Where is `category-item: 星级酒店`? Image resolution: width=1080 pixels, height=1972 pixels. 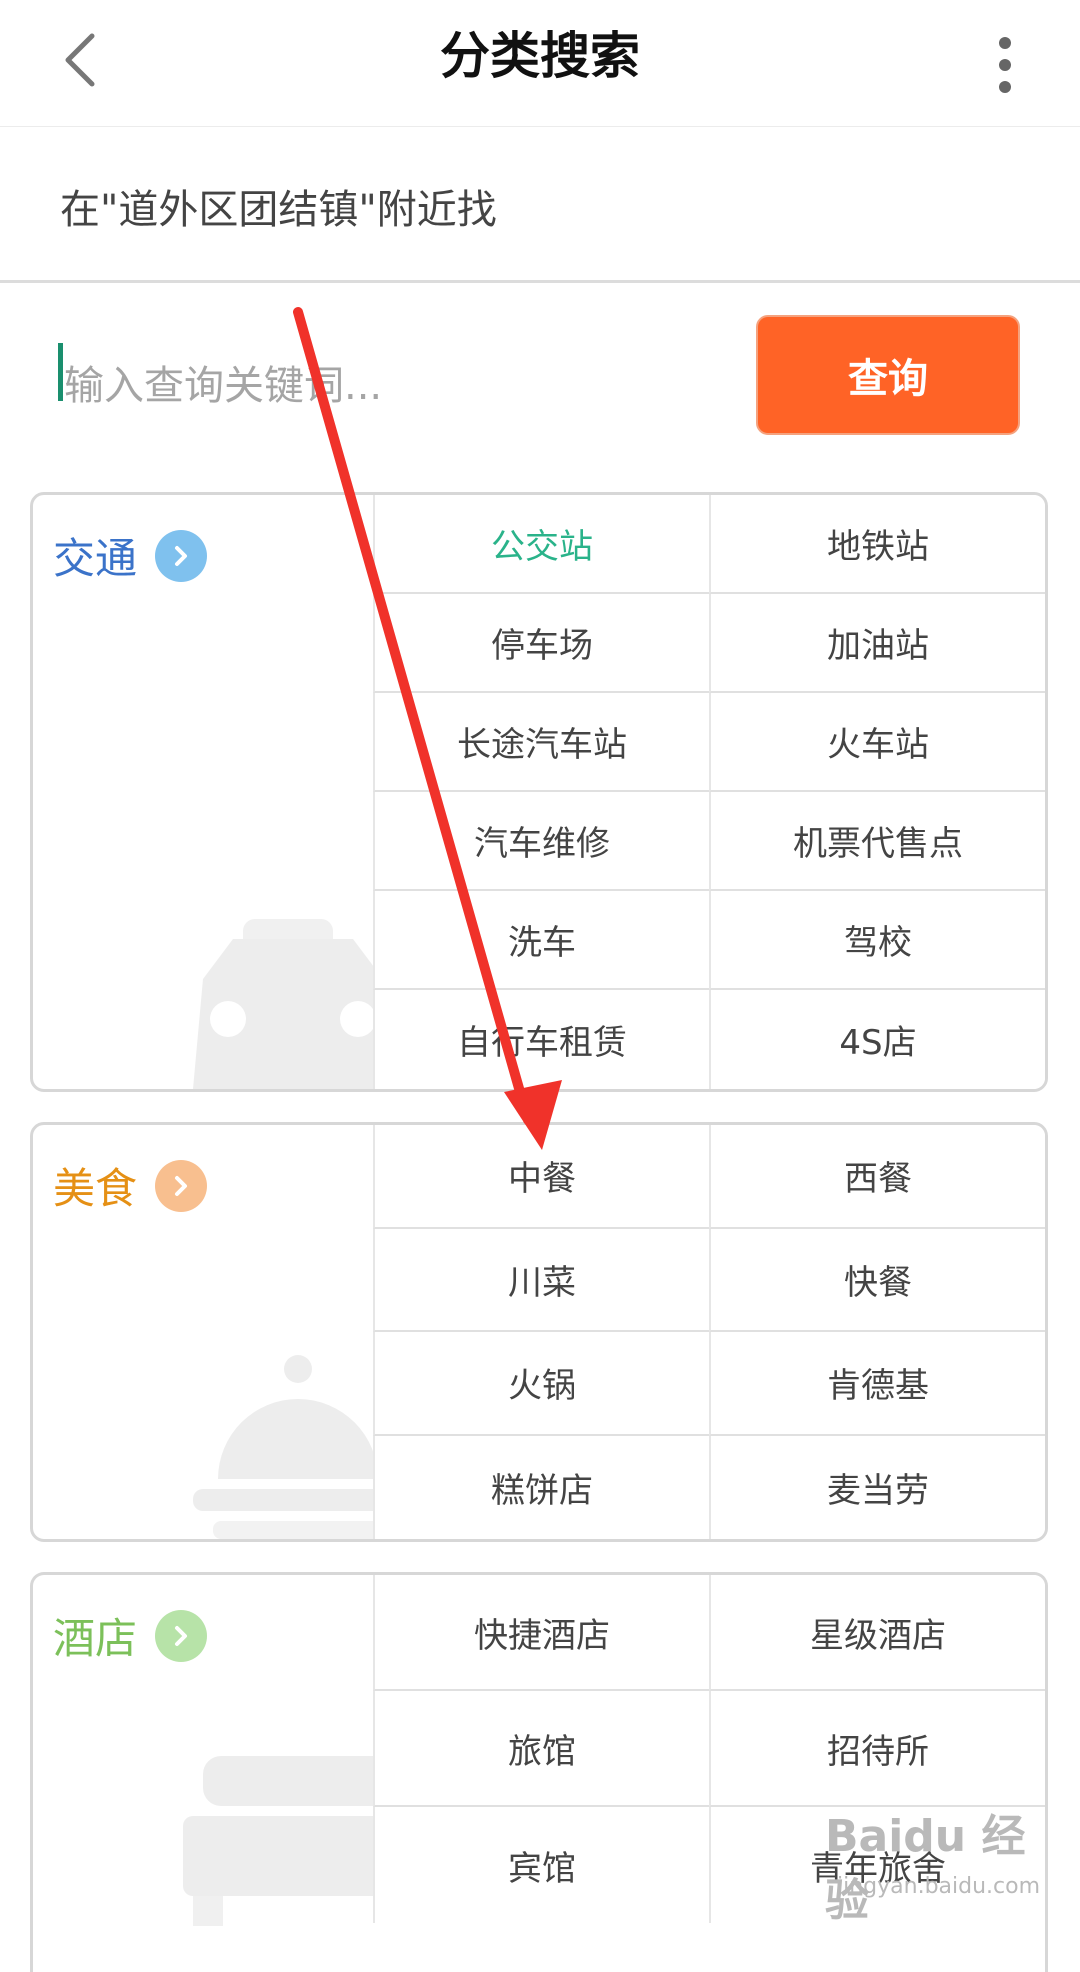 category-item: 星级酒店 is located at coordinates (877, 1633).